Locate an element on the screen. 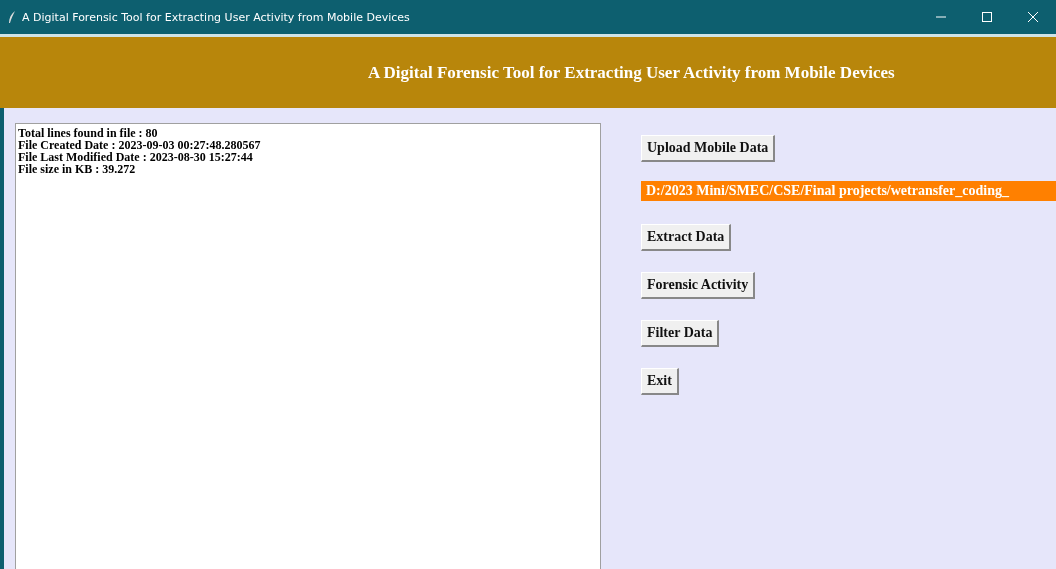  output-line: Total lines found in file : 80 is located at coordinates (88, 133).